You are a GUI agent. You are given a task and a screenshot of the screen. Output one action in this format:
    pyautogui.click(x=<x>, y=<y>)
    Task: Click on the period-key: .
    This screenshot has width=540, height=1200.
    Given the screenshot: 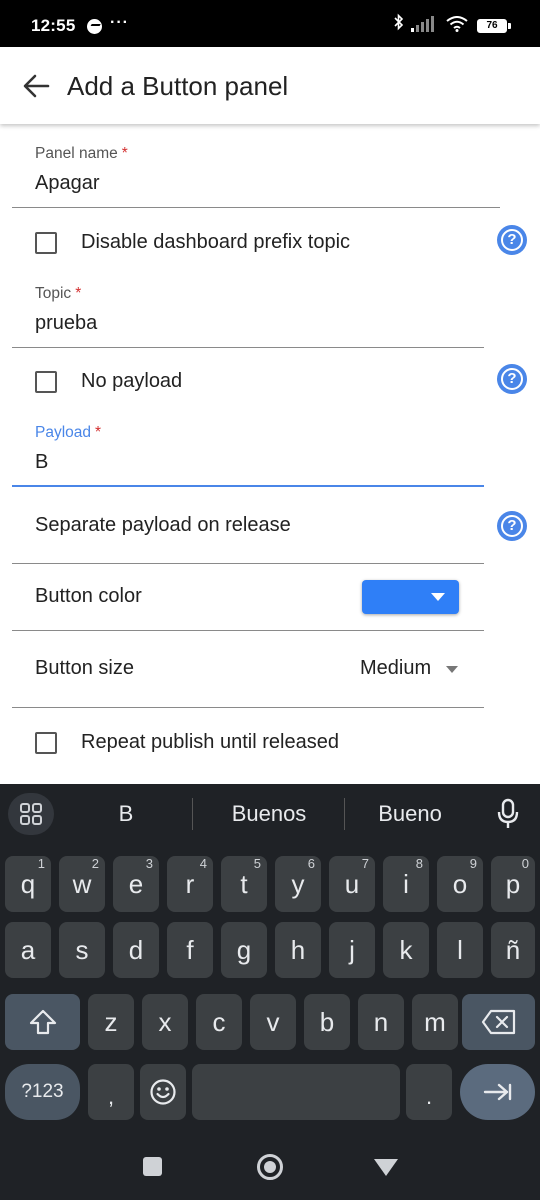 What is the action you would take?
    pyautogui.click(x=429, y=1092)
    